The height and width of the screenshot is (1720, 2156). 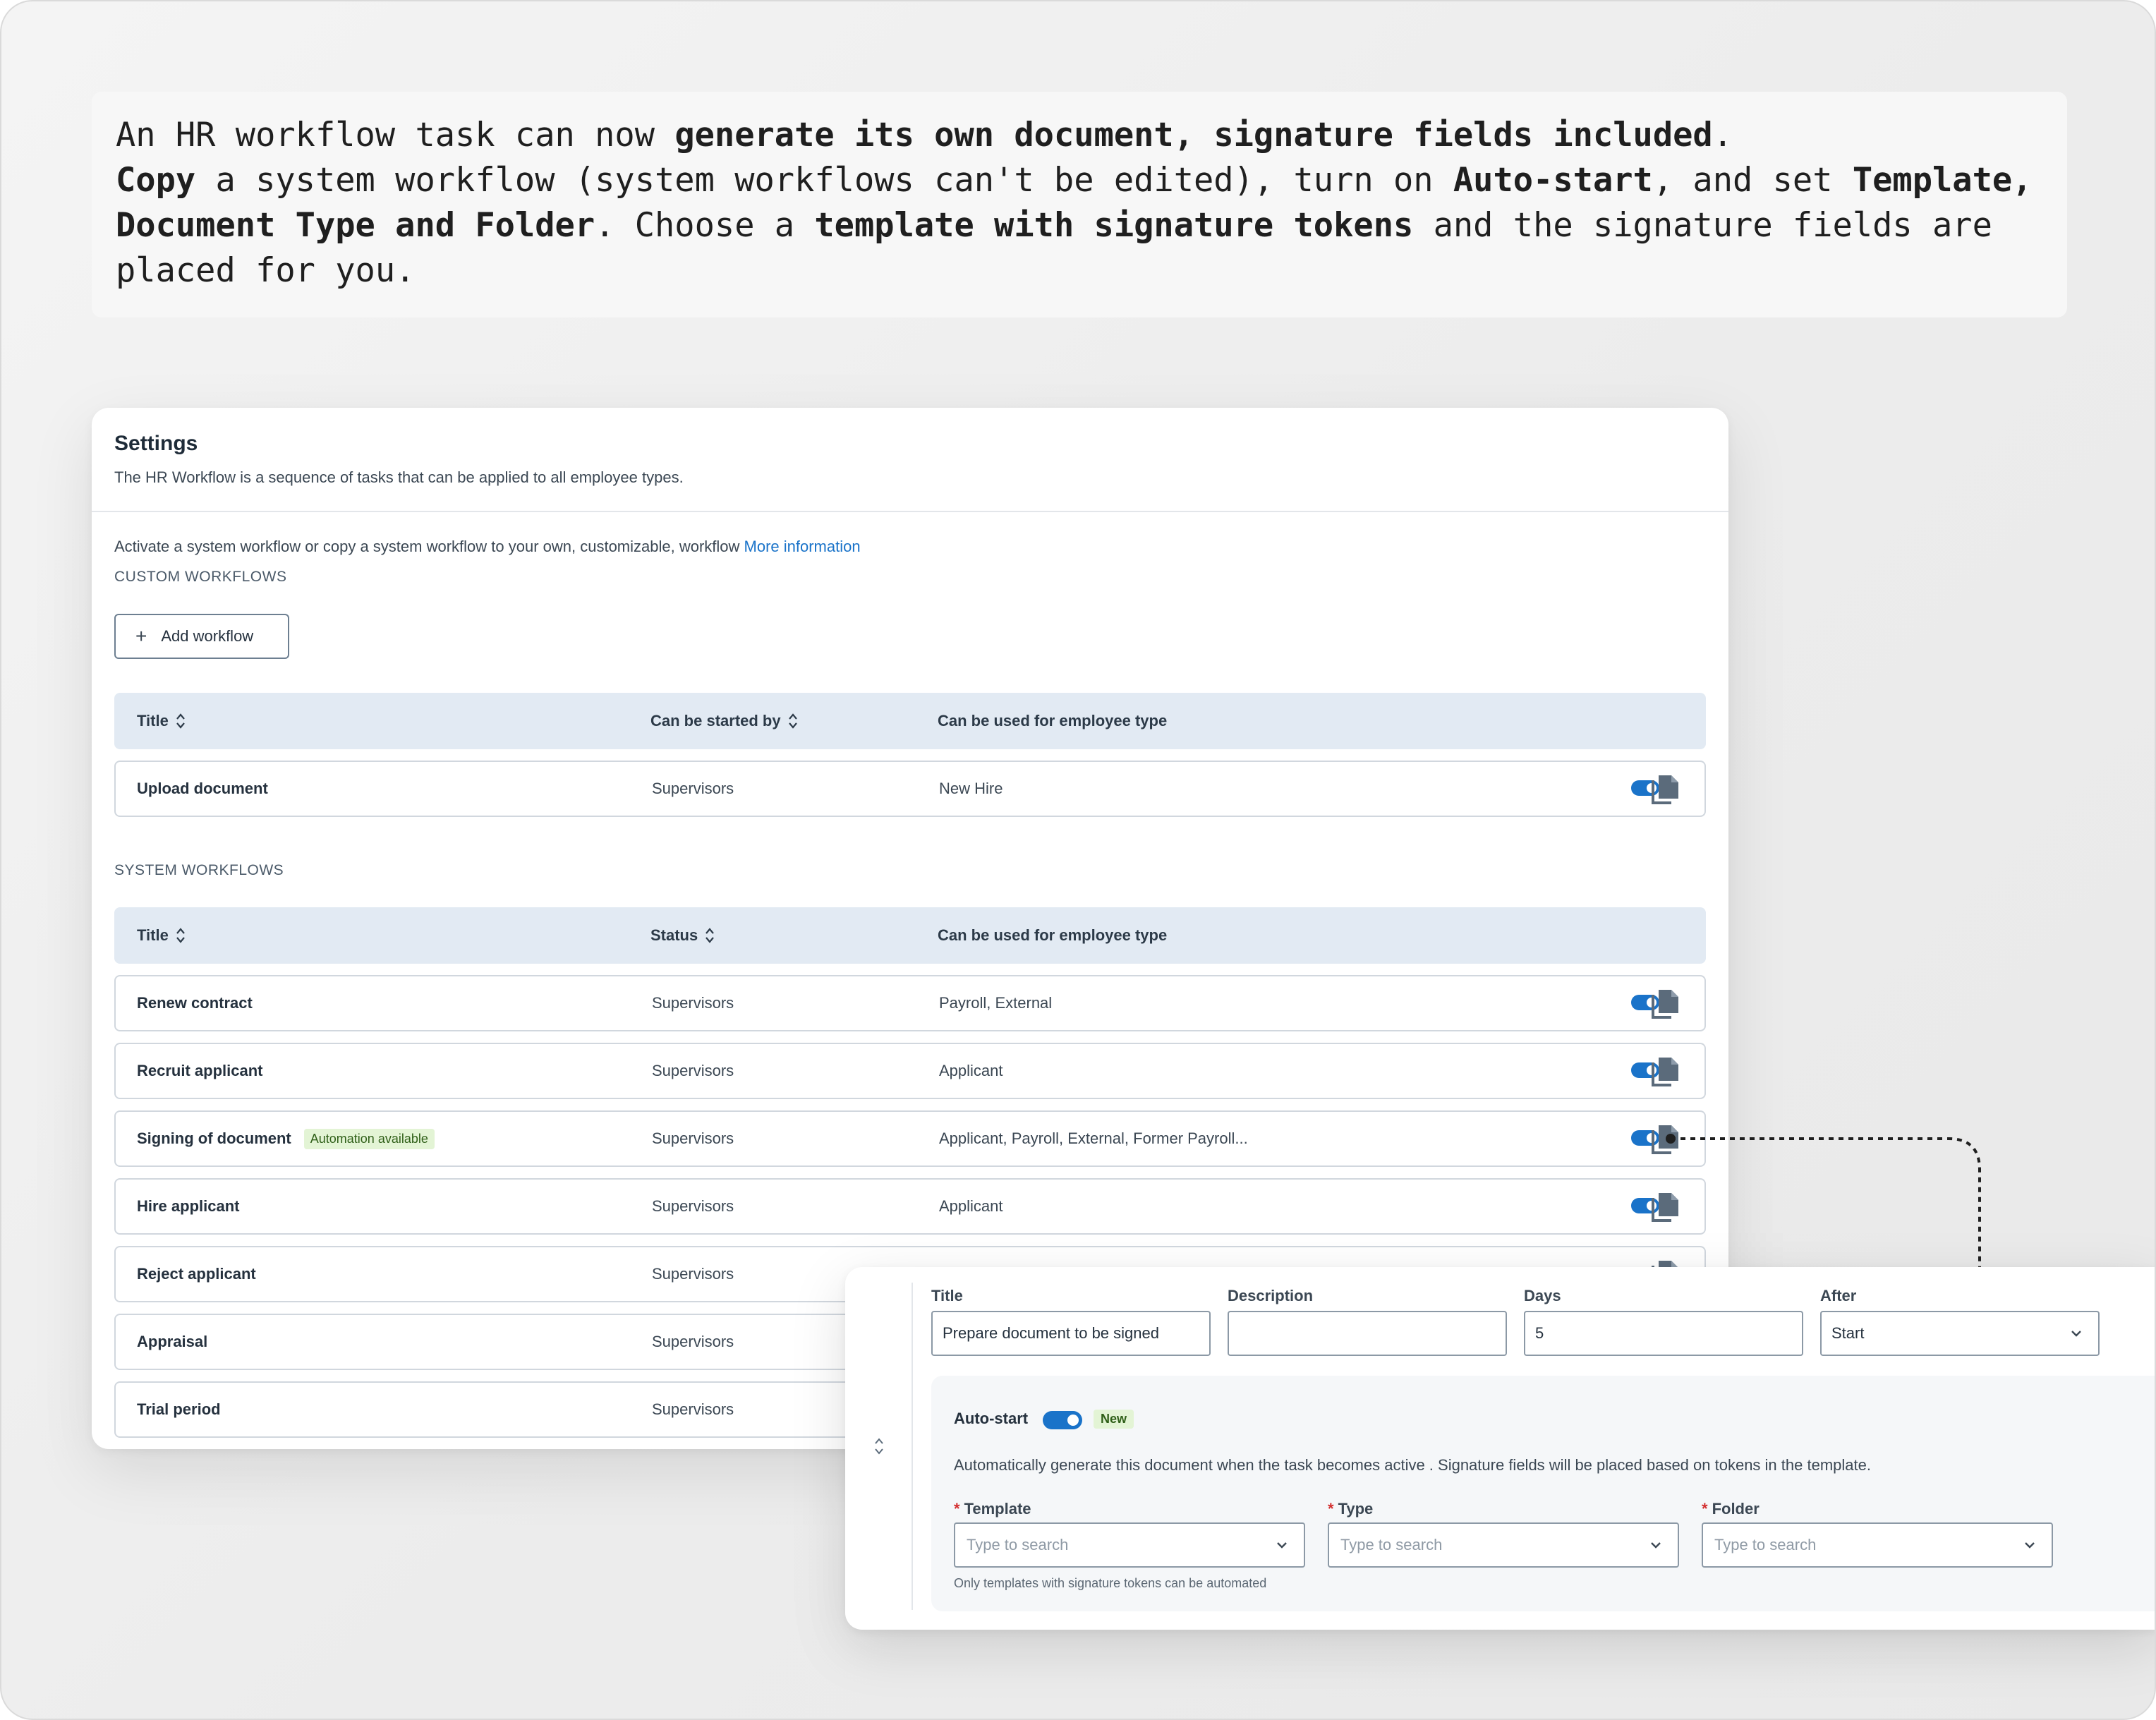 I want to click on add-workflow-button: + Add workflow, so click(x=201, y=636).